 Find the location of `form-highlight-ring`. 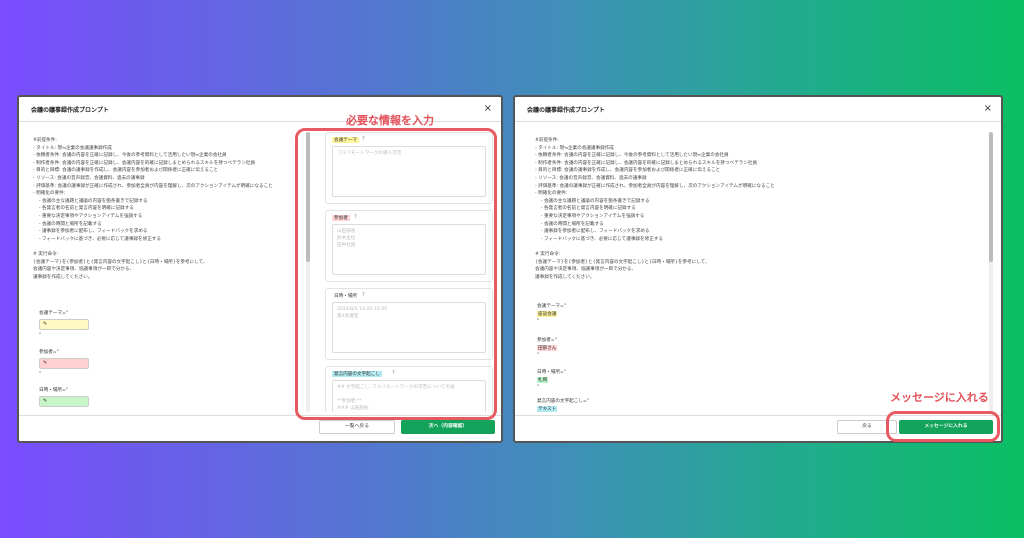

form-highlight-ring is located at coordinates (396, 274).